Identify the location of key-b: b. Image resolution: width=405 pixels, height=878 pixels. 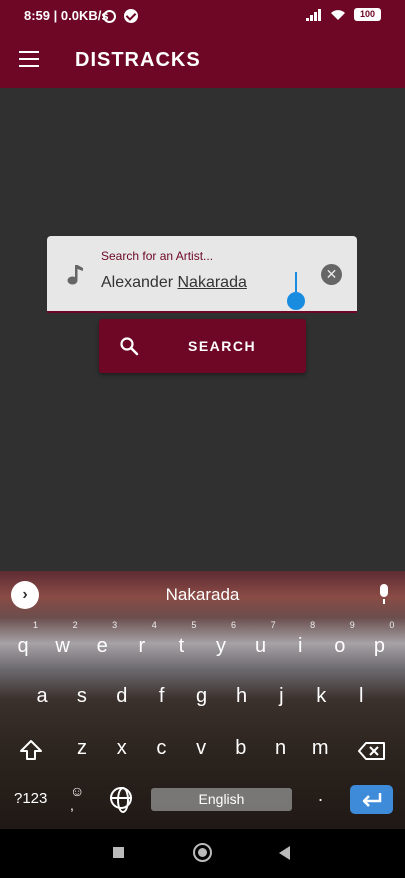
(241, 748).